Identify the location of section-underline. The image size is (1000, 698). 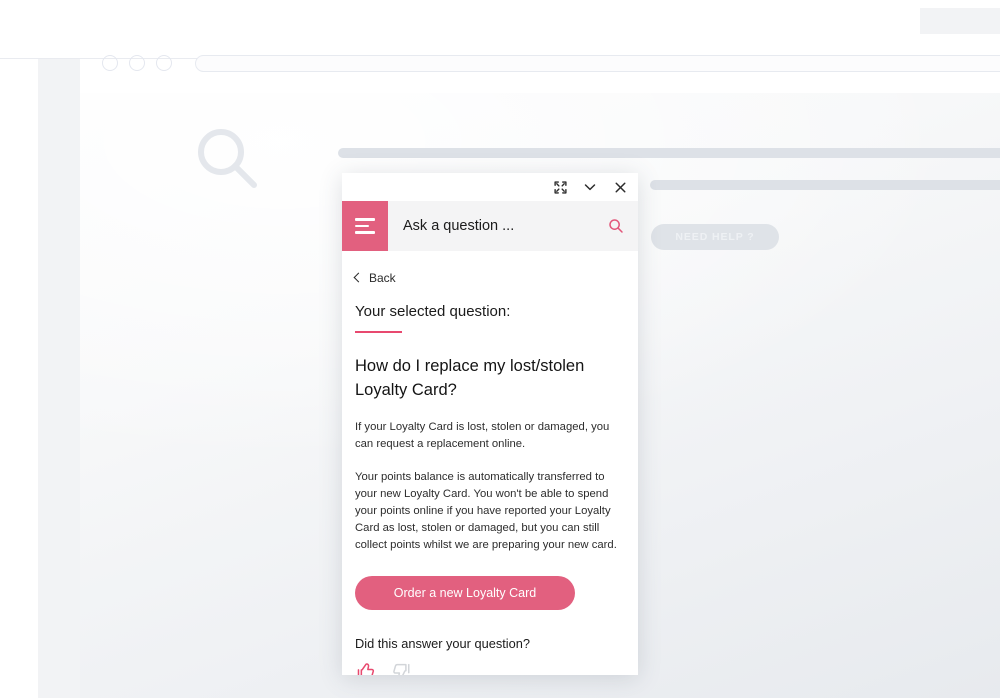
(378, 332).